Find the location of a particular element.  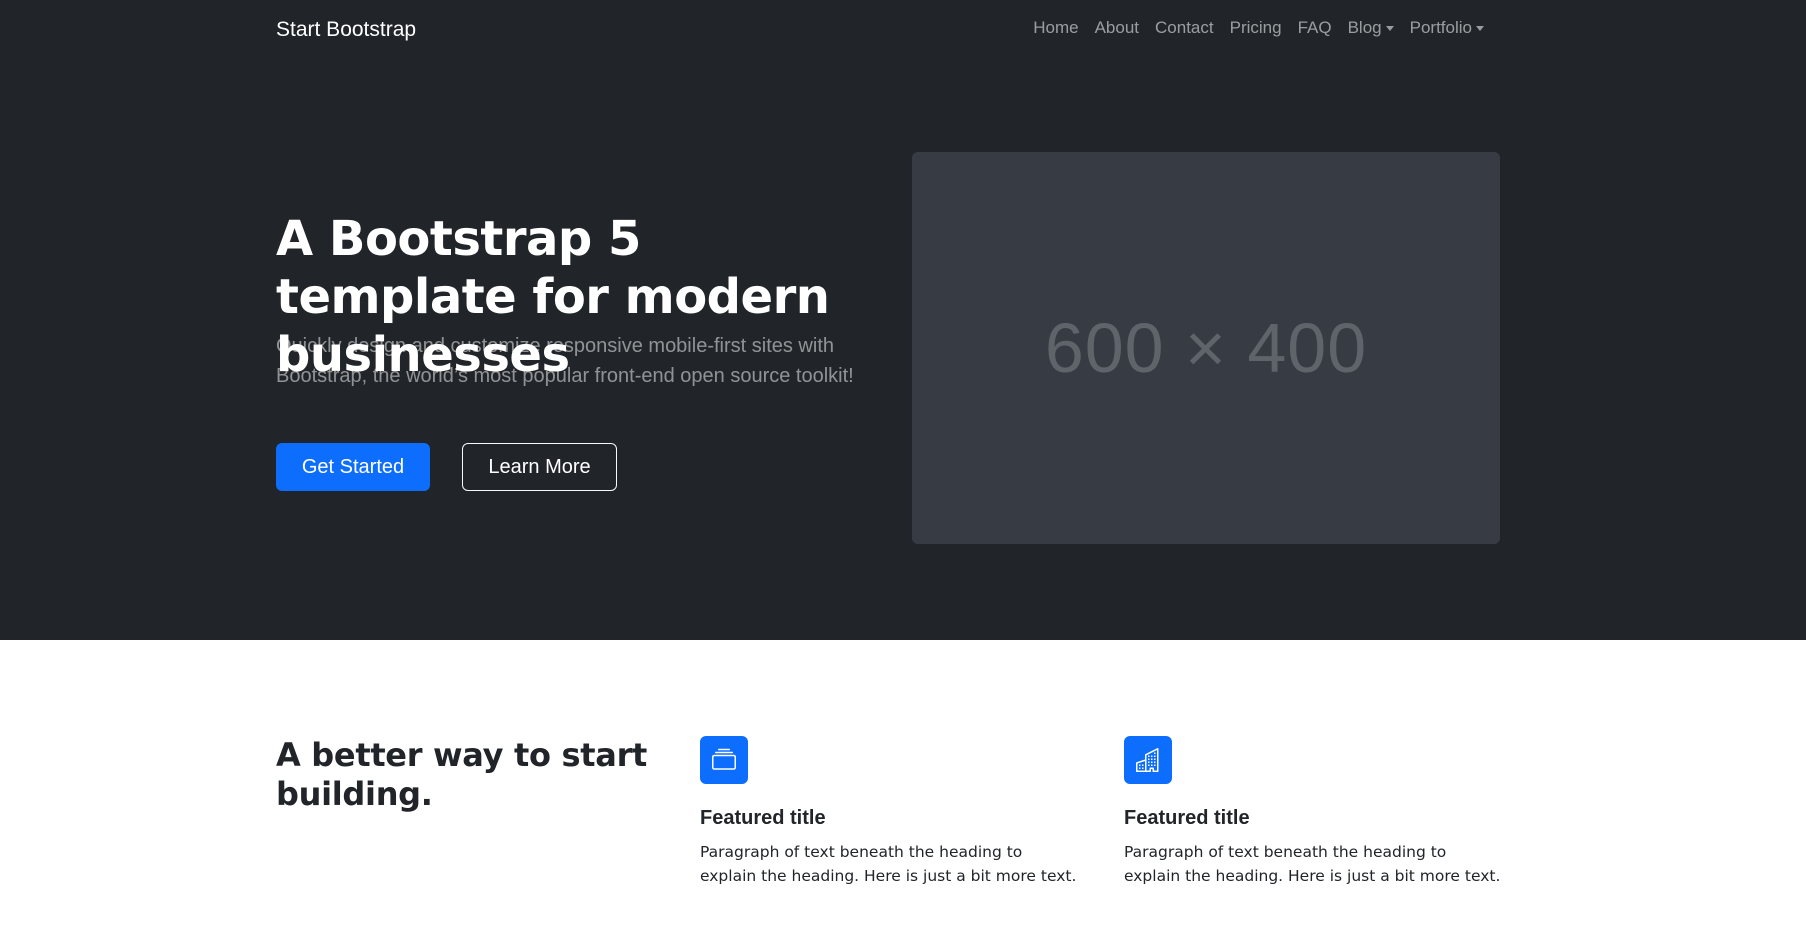

nav-item-label: About is located at coordinates (1117, 27).